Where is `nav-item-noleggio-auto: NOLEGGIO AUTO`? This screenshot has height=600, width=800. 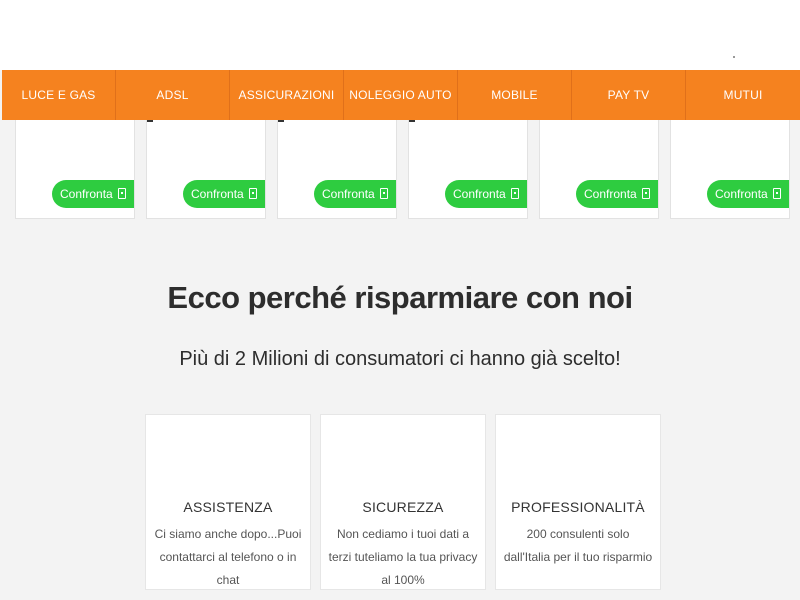
nav-item-noleggio-auto: NOLEGGIO AUTO is located at coordinates (401, 95).